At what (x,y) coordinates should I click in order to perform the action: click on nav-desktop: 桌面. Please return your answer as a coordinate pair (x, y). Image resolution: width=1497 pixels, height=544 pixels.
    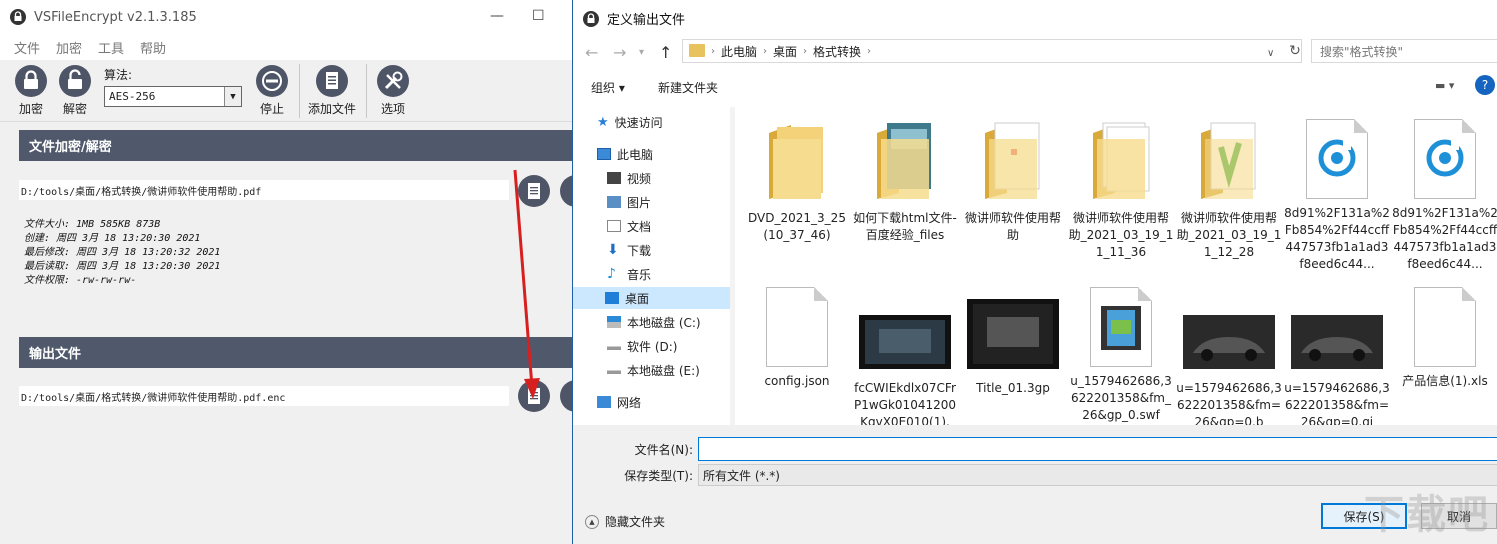
    Looking at the image, I should click on (651, 298).